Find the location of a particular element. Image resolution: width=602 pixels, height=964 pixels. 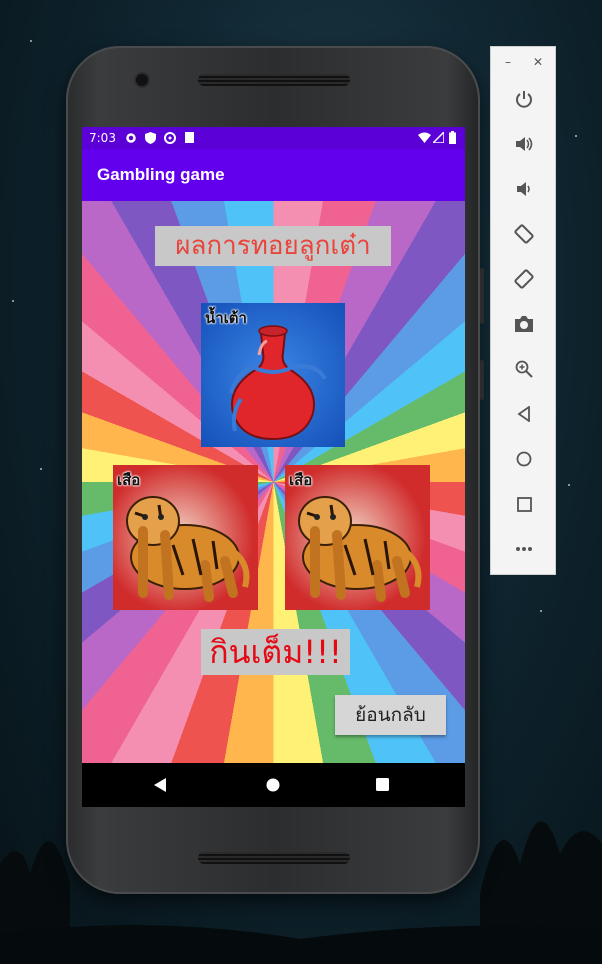

status-time: 7:03 is located at coordinates (102, 138).